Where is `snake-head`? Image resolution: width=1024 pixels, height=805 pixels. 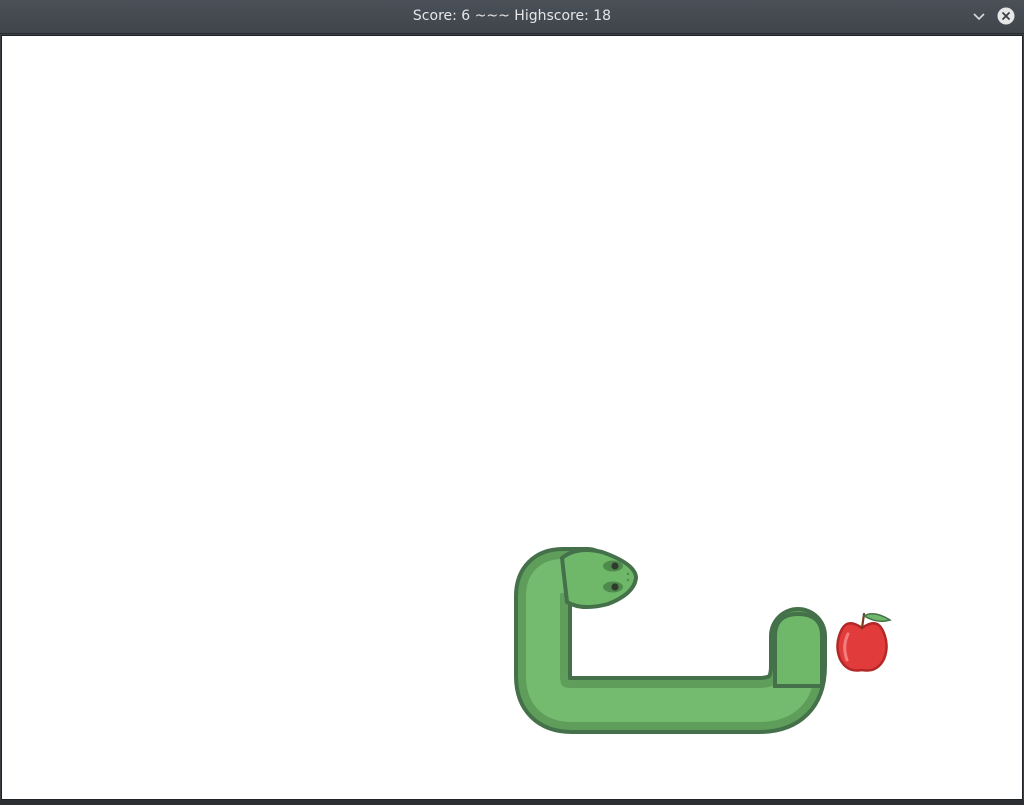
snake-head is located at coordinates (599, 578).